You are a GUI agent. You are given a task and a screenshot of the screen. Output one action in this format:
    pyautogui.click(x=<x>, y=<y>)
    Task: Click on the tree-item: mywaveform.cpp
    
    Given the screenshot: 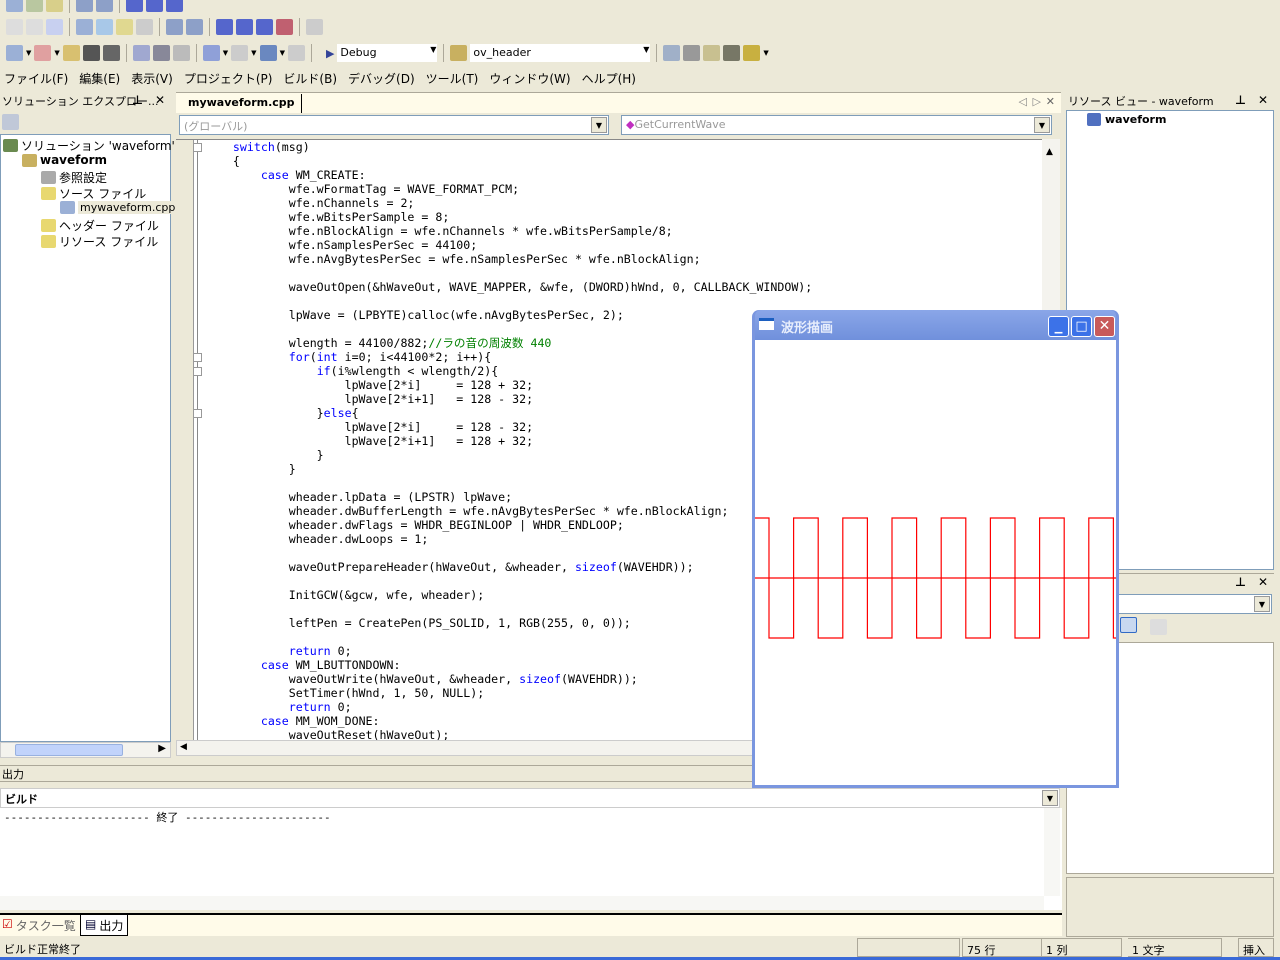 What is the action you would take?
    pyautogui.click(x=119, y=207)
    